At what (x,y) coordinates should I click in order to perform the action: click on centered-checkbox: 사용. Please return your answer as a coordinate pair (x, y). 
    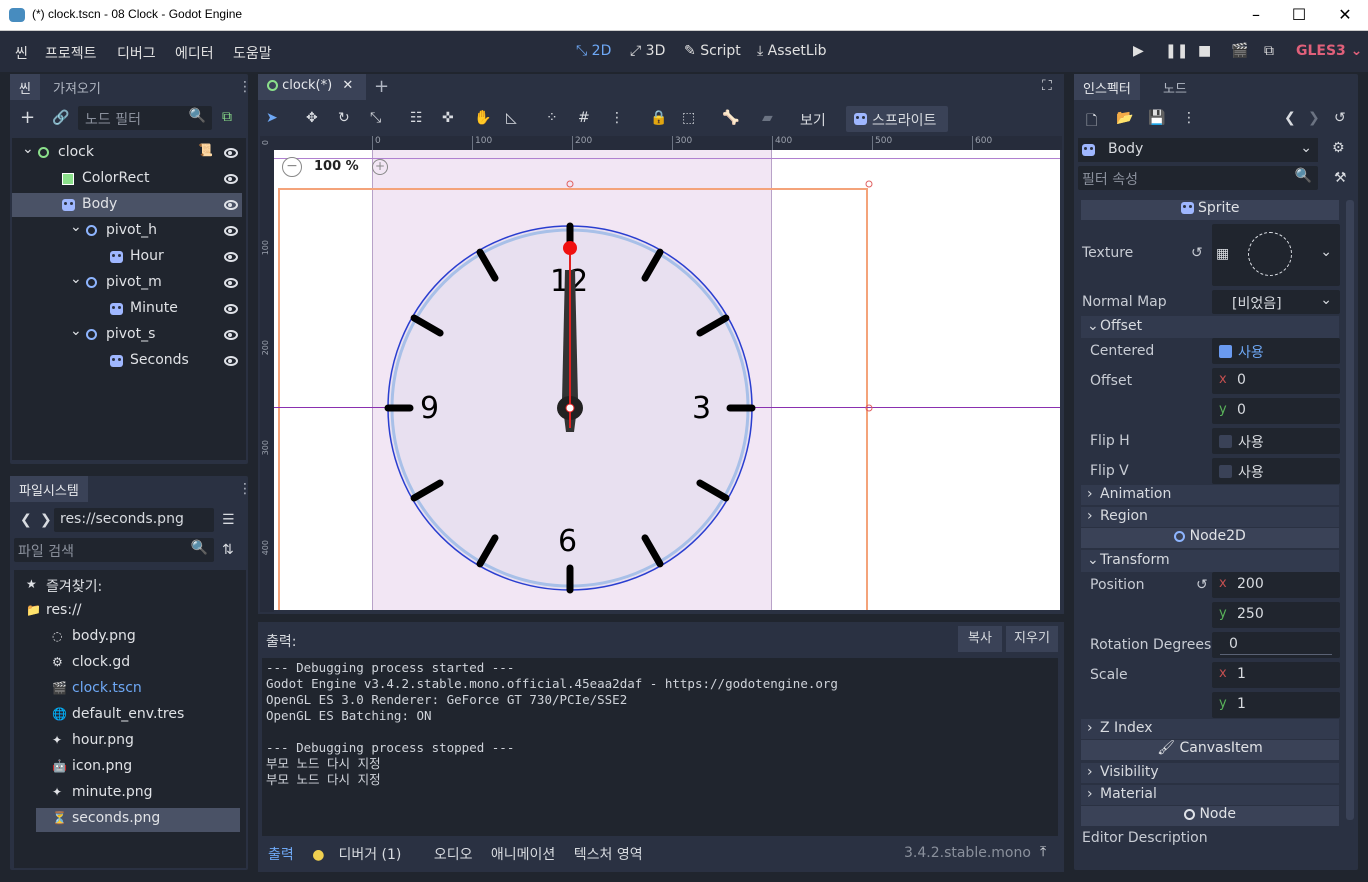
    Looking at the image, I should click on (1276, 351).